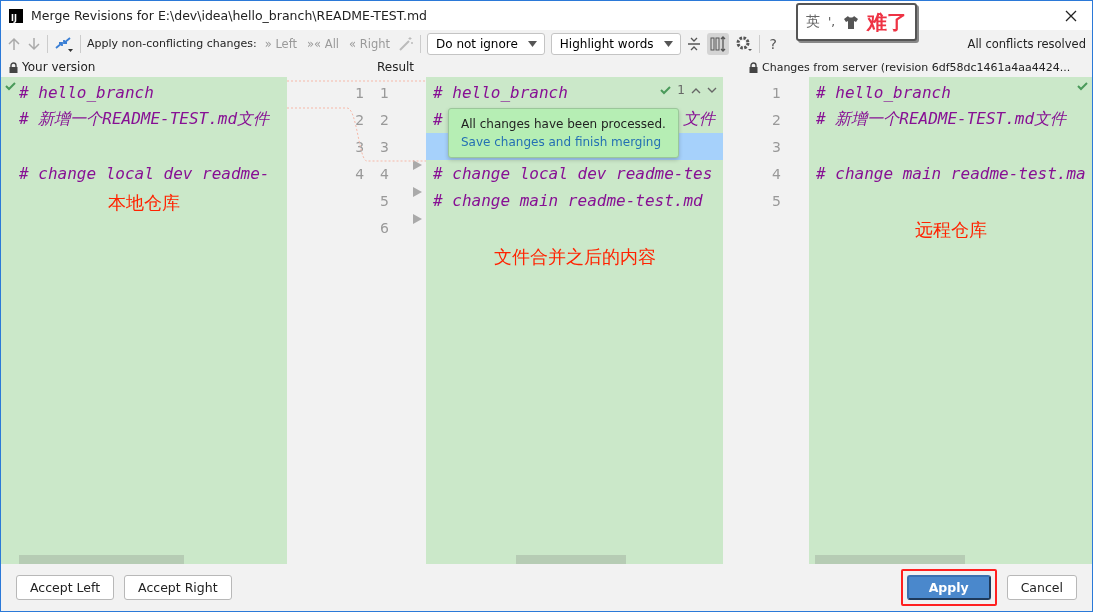  What do you see at coordinates (712, 90) in the screenshot?
I see `next-icon` at bounding box center [712, 90].